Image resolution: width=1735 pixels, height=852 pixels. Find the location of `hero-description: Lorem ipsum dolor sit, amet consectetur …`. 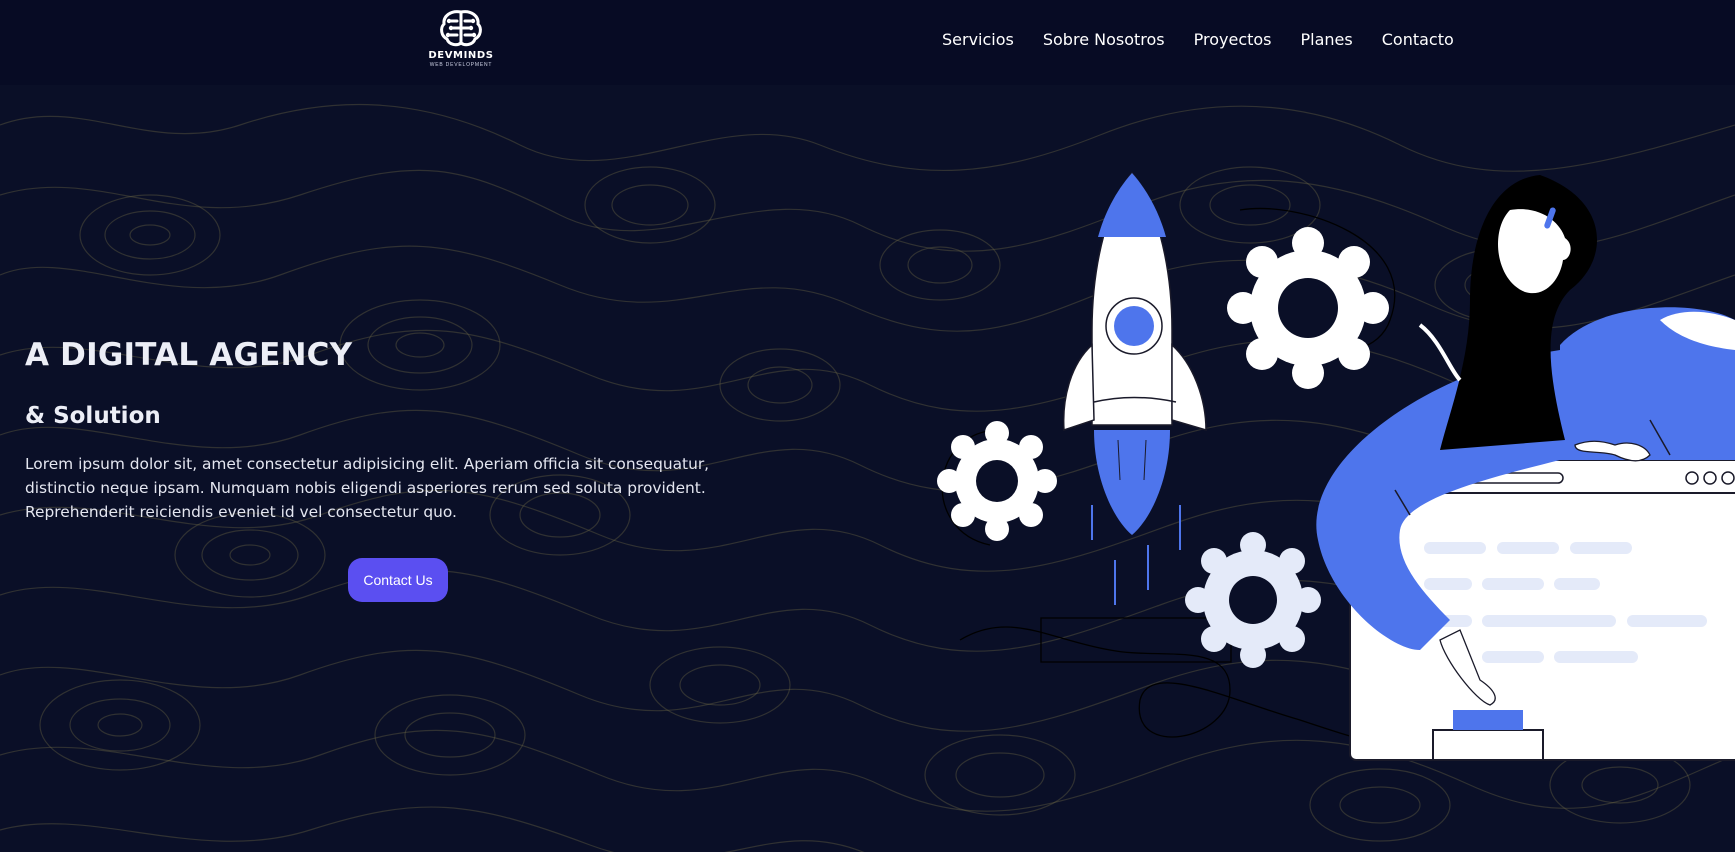

hero-description: Lorem ipsum dolor sit, amet consectetur … is located at coordinates (367, 488).